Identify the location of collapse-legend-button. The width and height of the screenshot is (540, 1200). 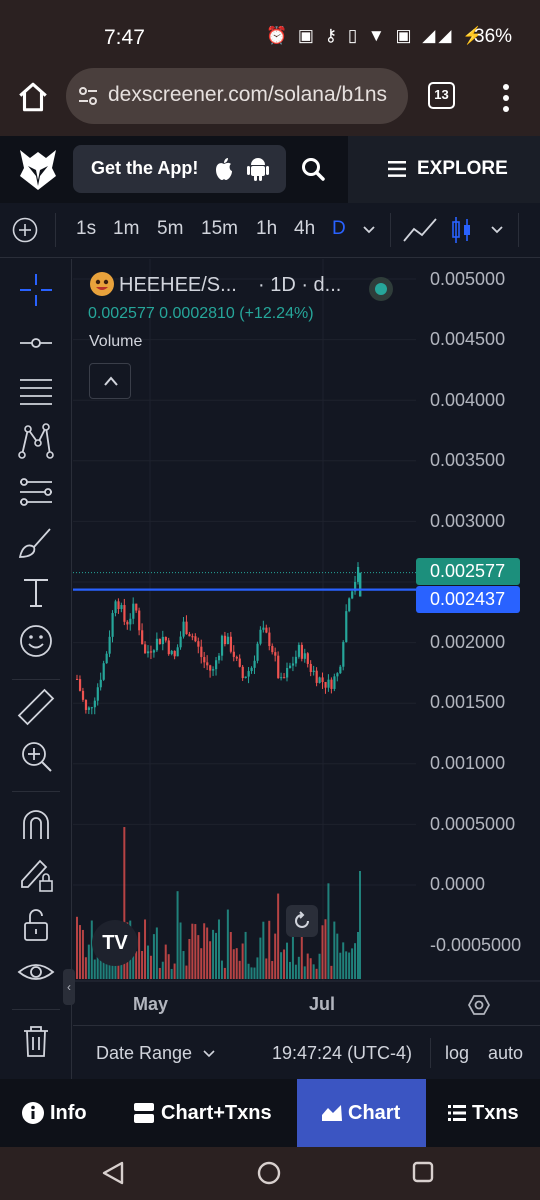
(110, 381).